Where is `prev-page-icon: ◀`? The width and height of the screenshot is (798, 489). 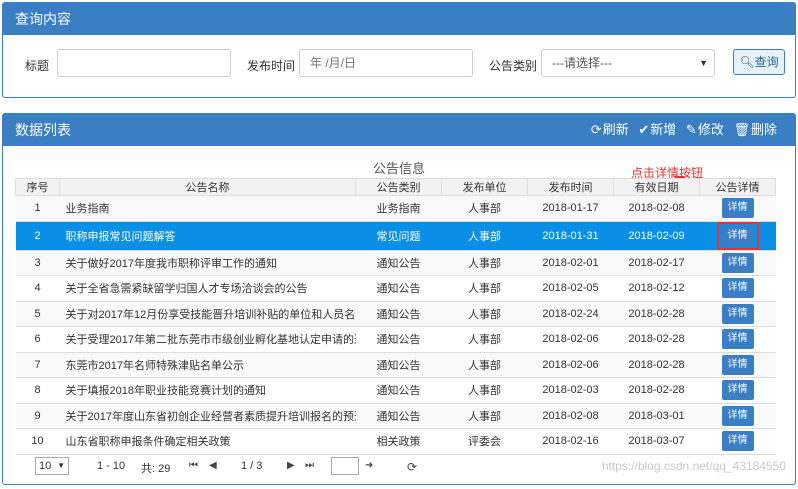
prev-page-icon: ◀ is located at coordinates (213, 465).